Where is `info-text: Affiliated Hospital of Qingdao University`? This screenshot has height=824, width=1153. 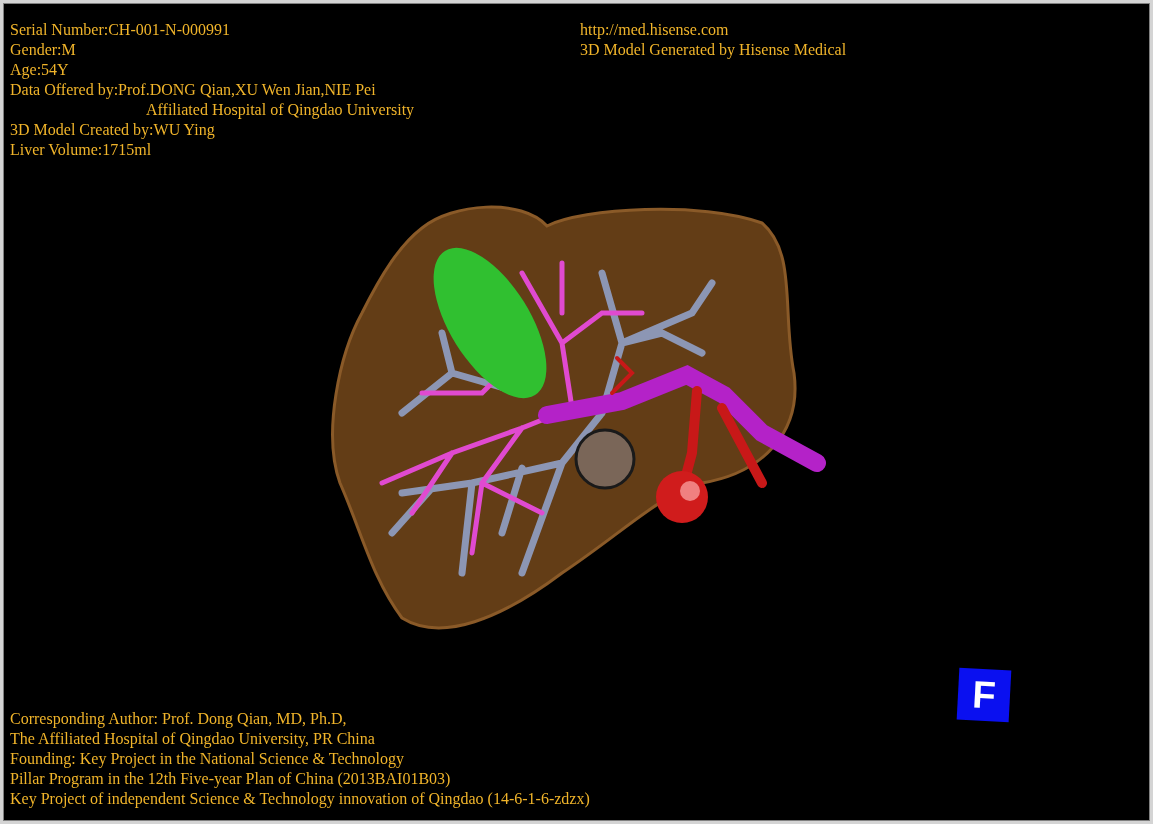
info-text: Affiliated Hospital of Qingdao University is located at coordinates (280, 110).